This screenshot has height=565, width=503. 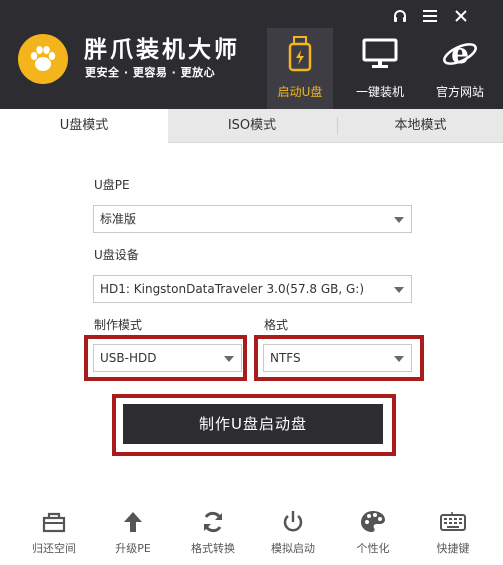 I want to click on tab-iso-mode: ISO模式, so click(x=252, y=126).